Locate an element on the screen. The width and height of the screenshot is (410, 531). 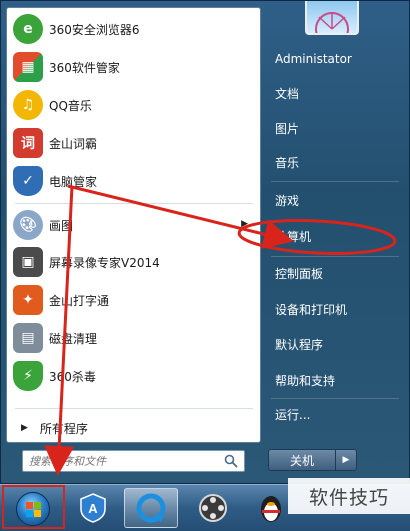
program-360-antivirus: ⚡ 360杀毒 is located at coordinates (134, 376).